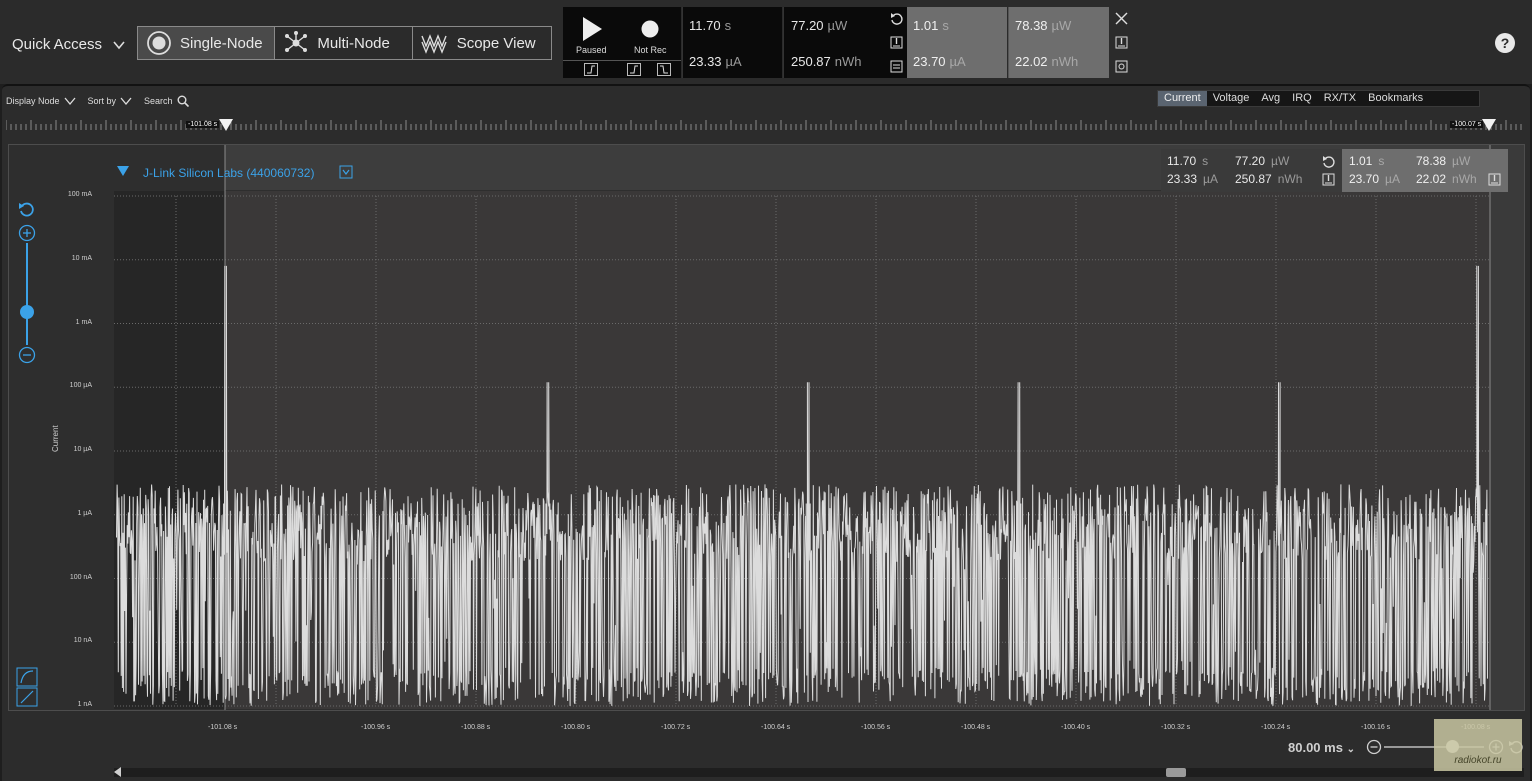 This screenshot has width=1532, height=781. What do you see at coordinates (819, 25) in the screenshot?
I see `avg-power-value: 77.20 µW` at bounding box center [819, 25].